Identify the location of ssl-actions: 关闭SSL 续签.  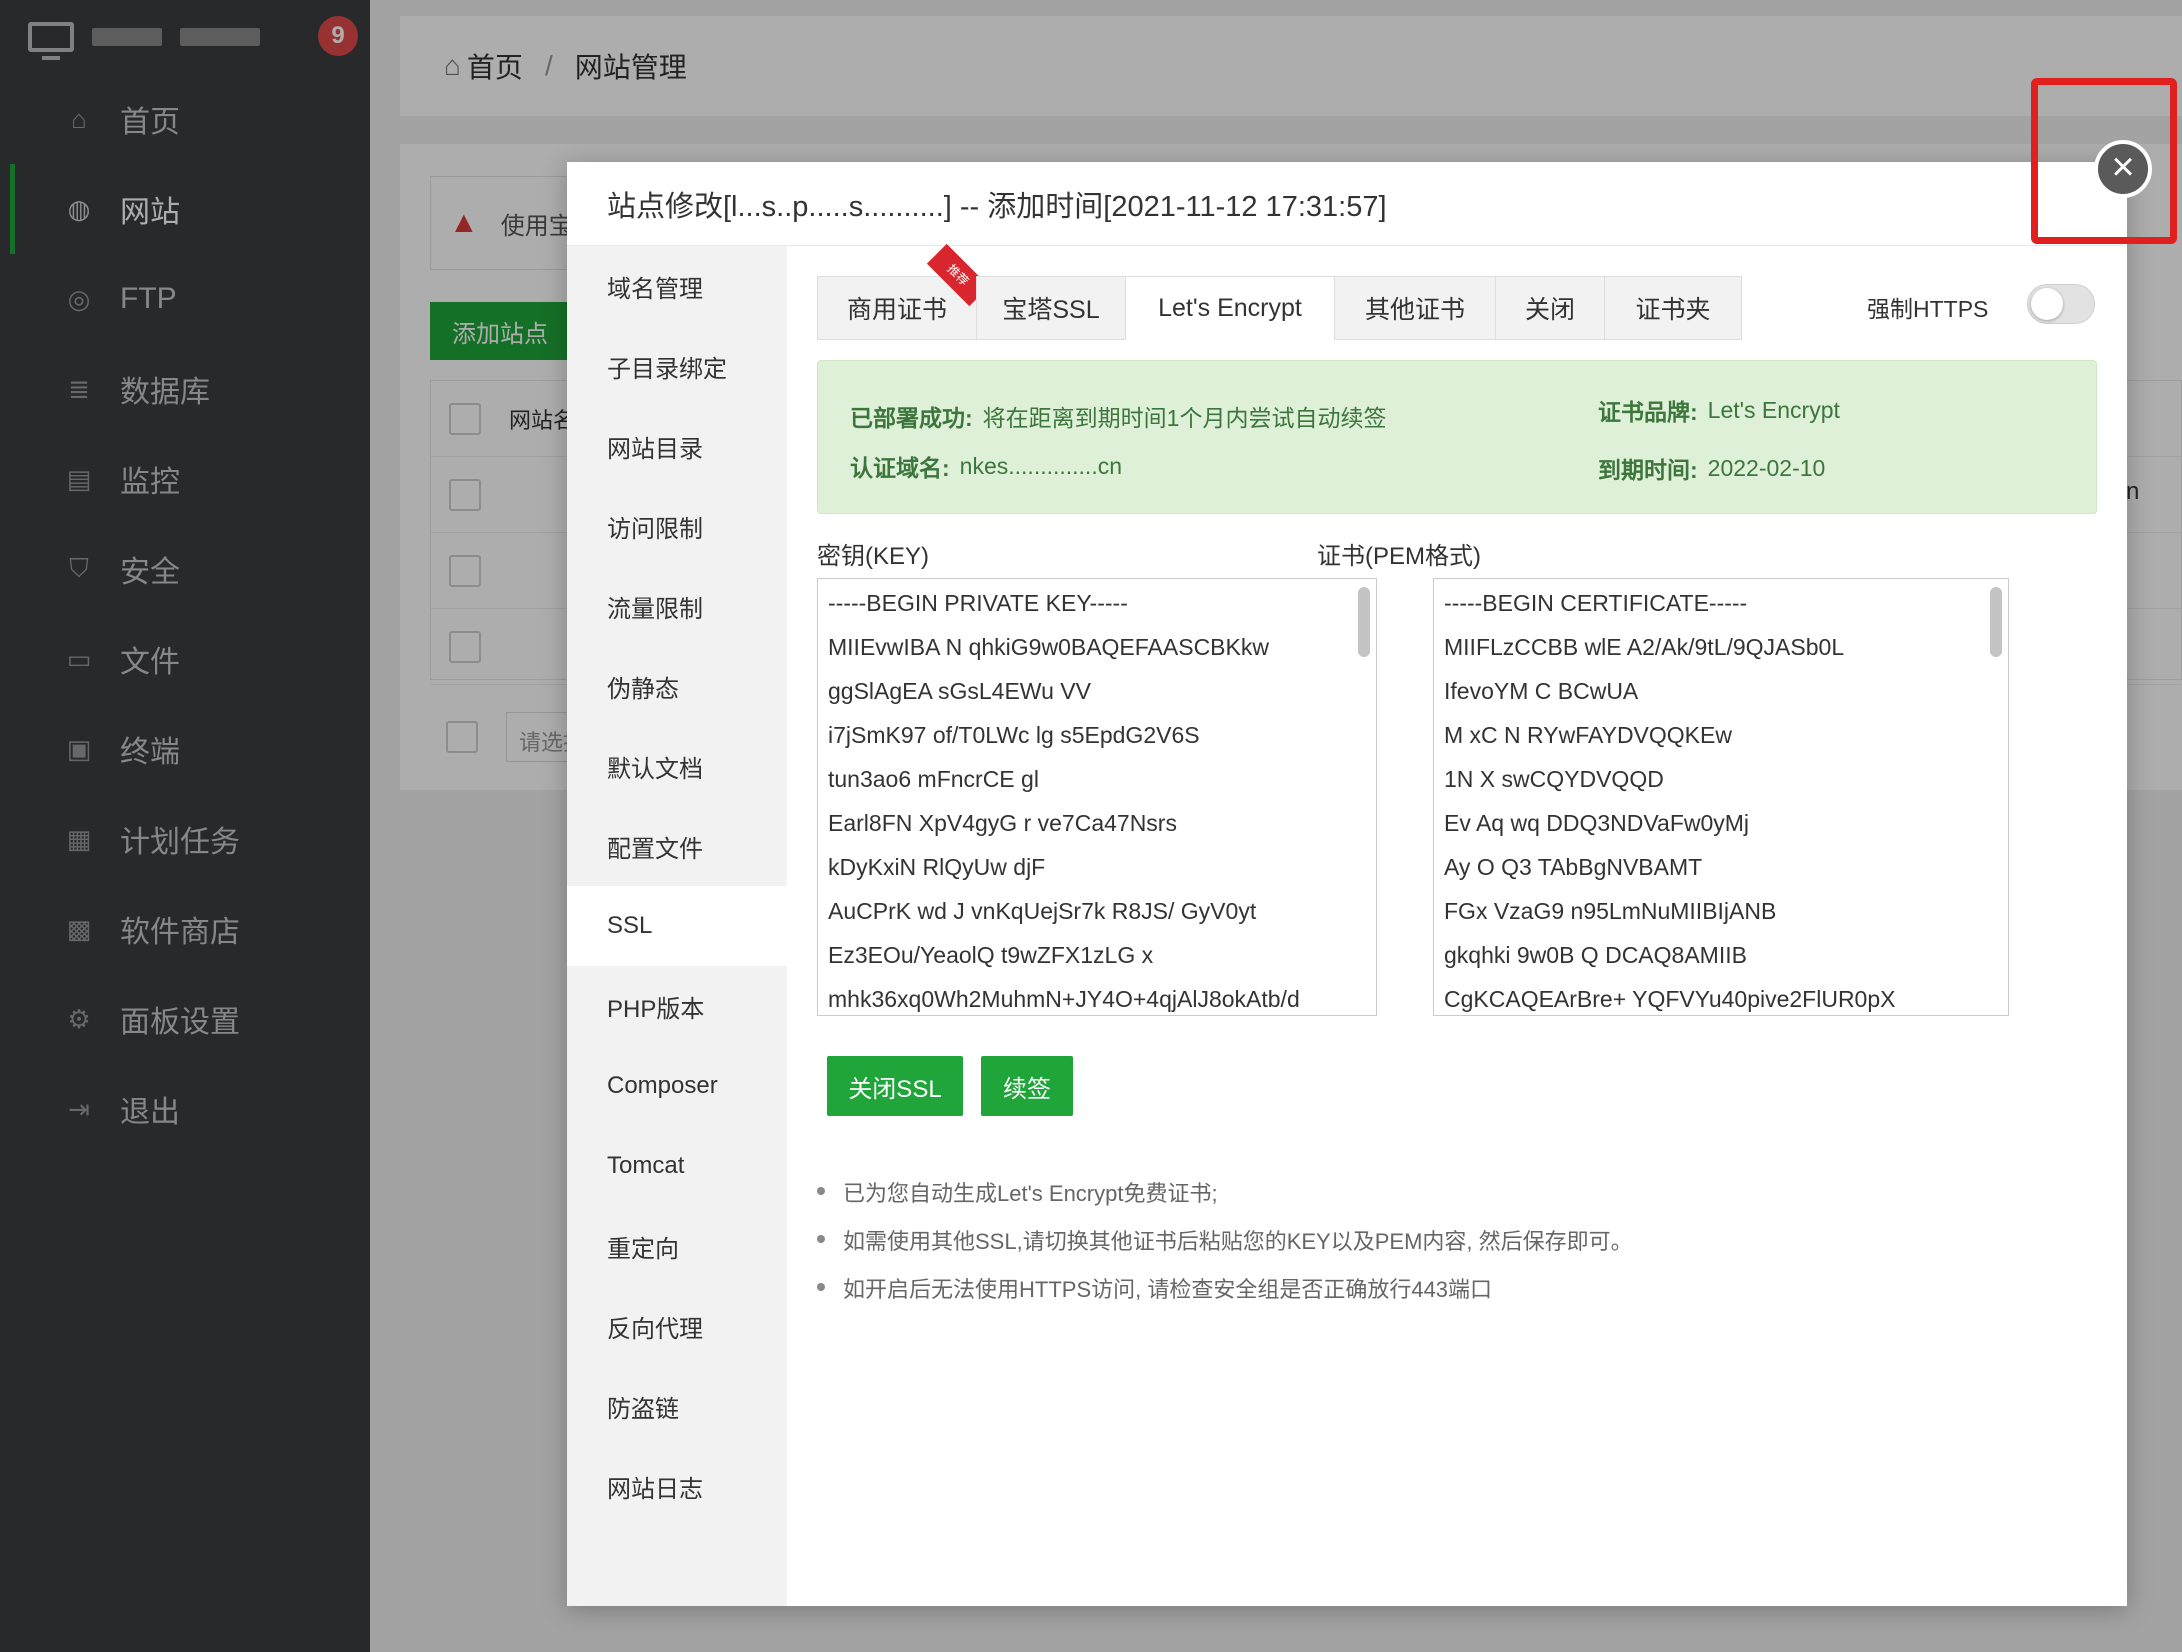
(950, 1086).